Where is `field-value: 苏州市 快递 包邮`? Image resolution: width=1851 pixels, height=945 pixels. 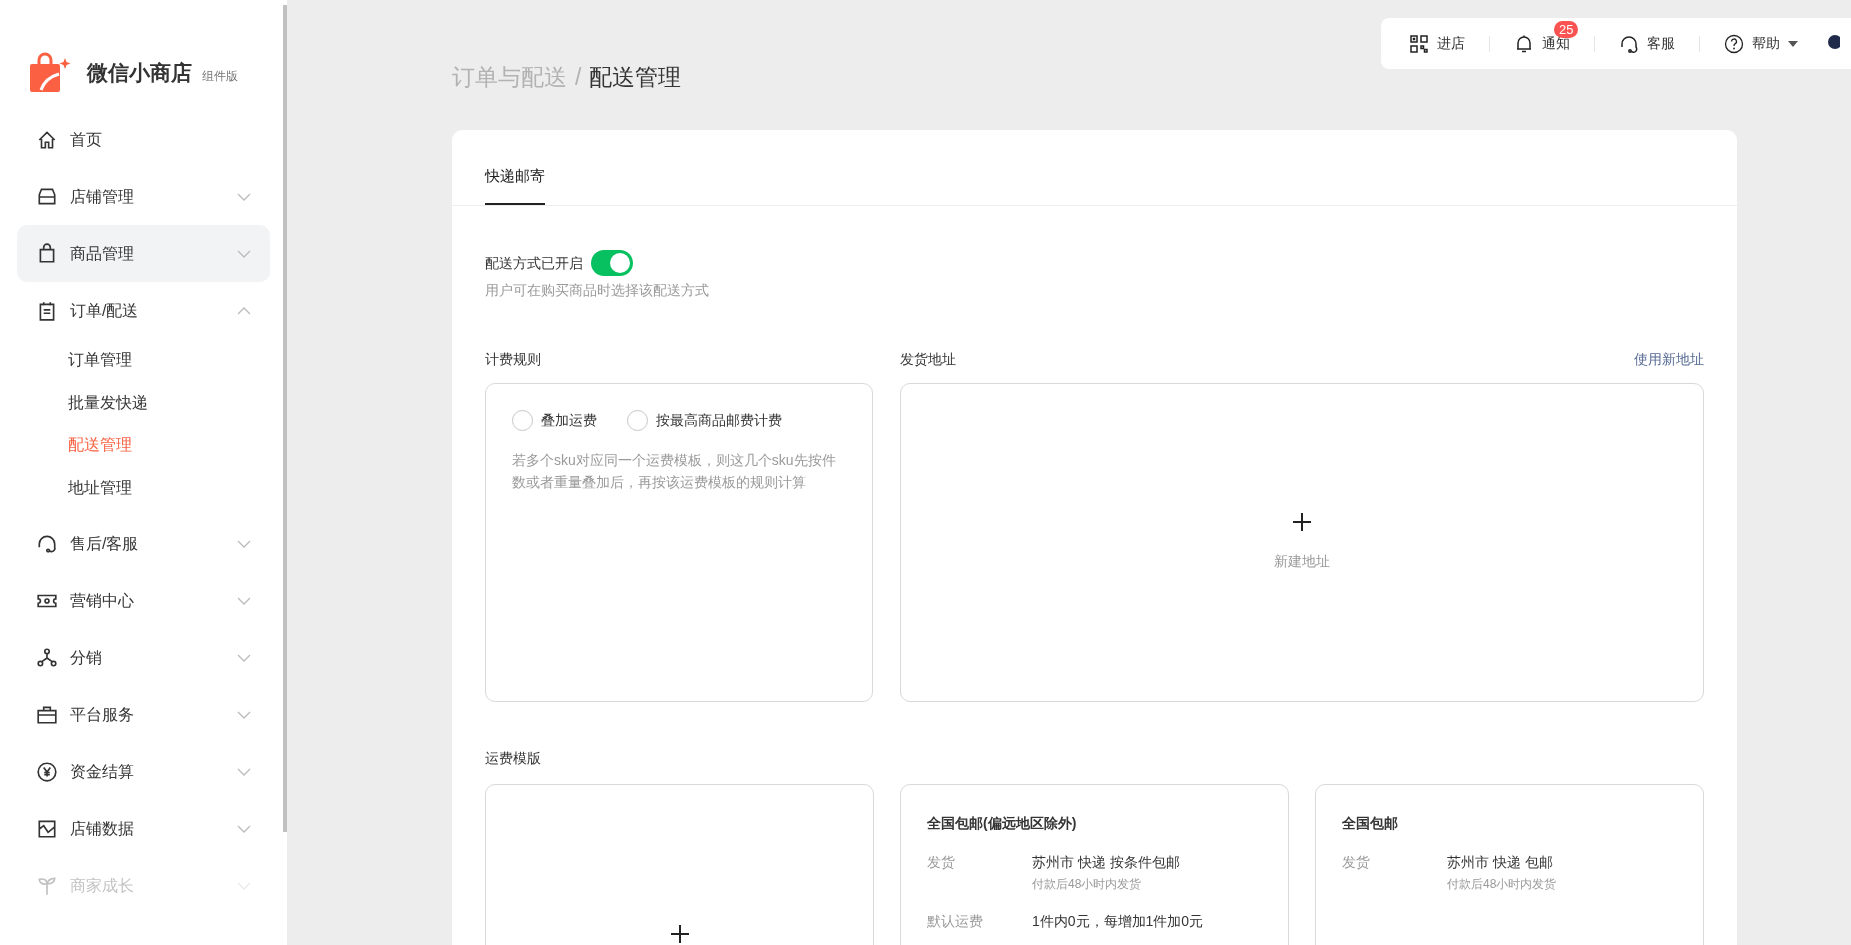
field-value: 苏州市 快递 包邮 is located at coordinates (1500, 862).